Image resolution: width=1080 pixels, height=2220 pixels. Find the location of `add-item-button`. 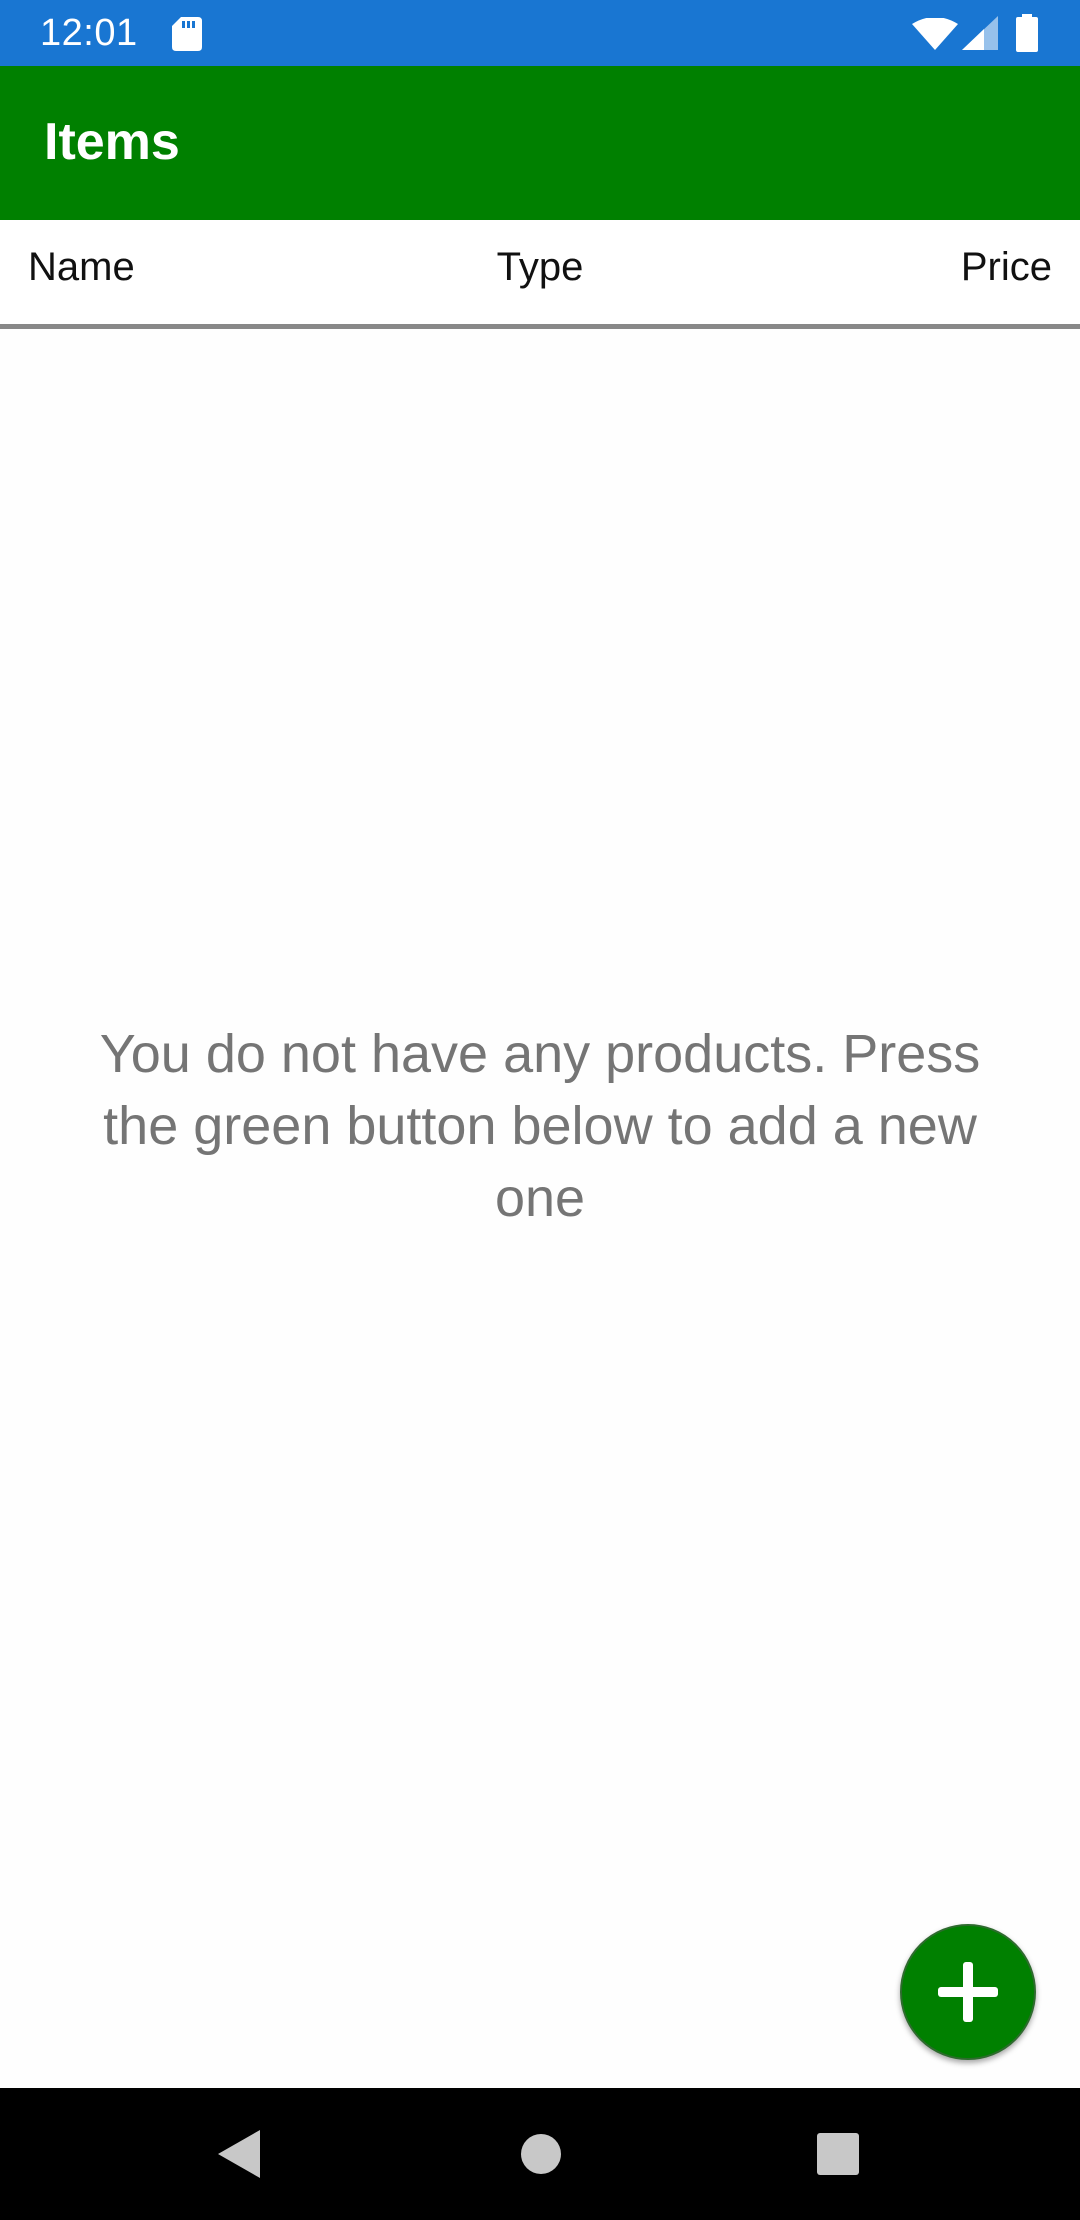

add-item-button is located at coordinates (968, 1992).